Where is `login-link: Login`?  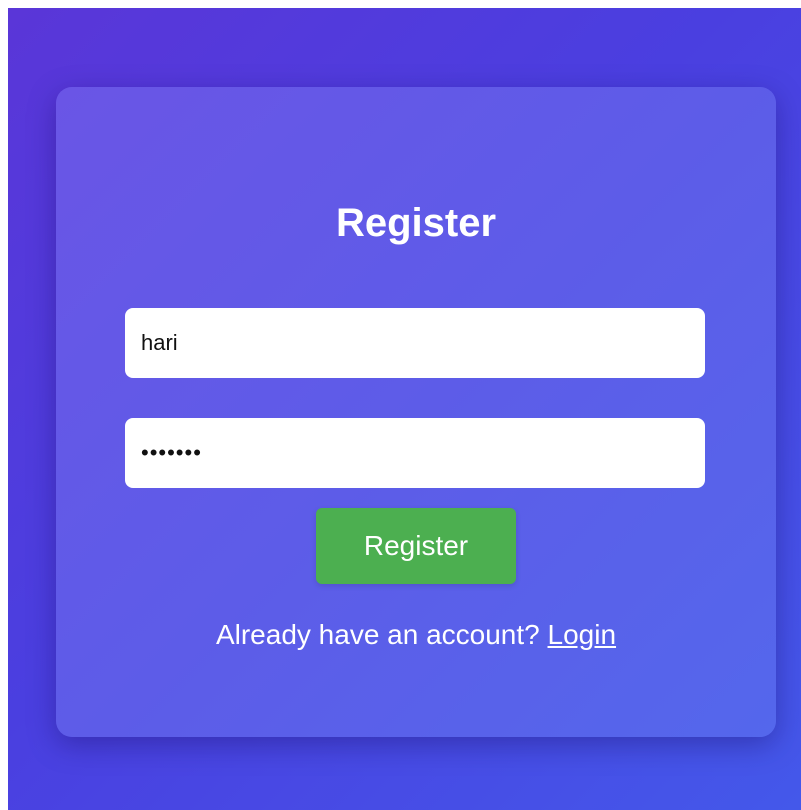 login-link: Login is located at coordinates (582, 634).